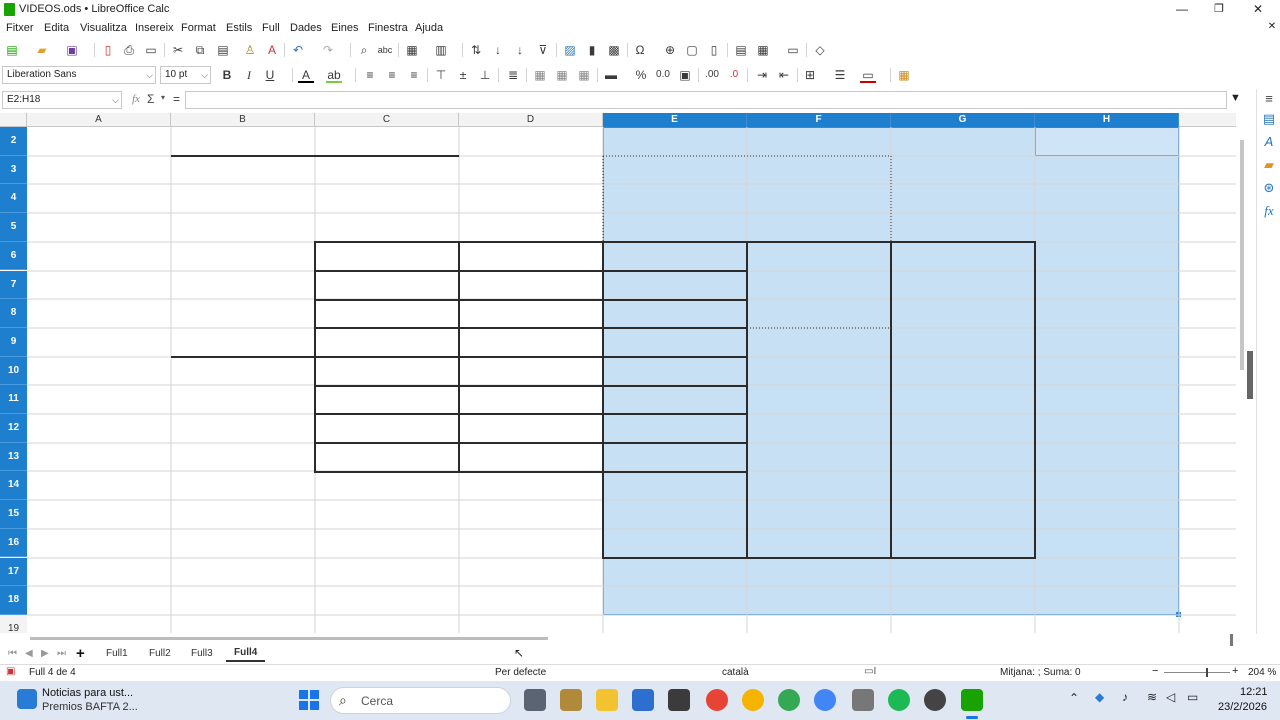 The height and width of the screenshot is (720, 1280). Describe the element at coordinates (485, 75) in the screenshot. I see `align-bottom-icon: ⊥` at that location.